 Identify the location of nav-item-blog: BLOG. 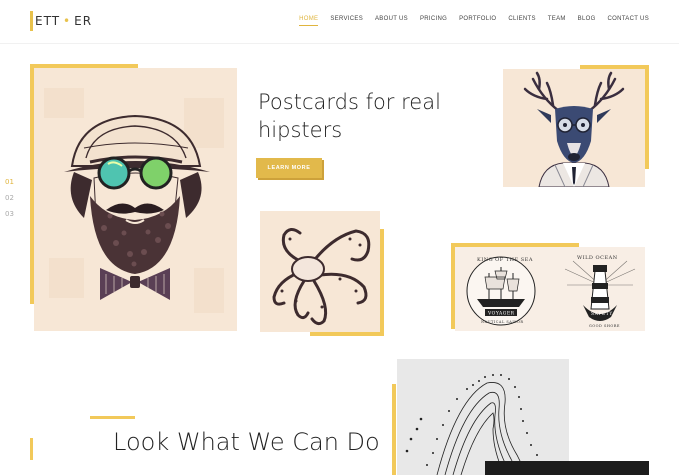
(587, 21).